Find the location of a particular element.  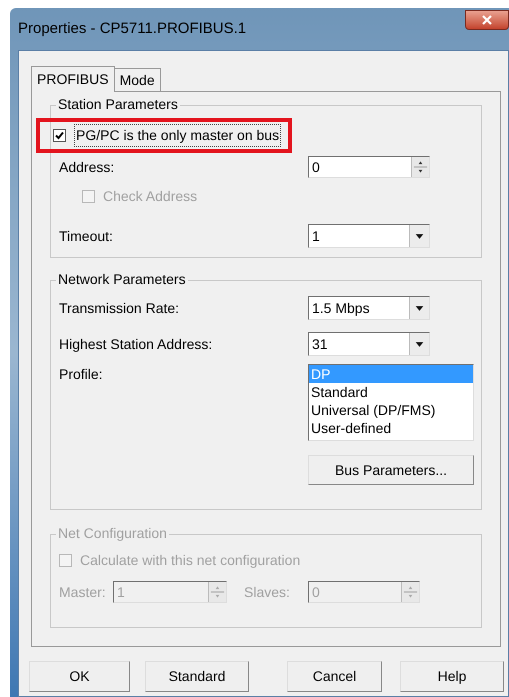

list-item: User-defined is located at coordinates (391, 428).